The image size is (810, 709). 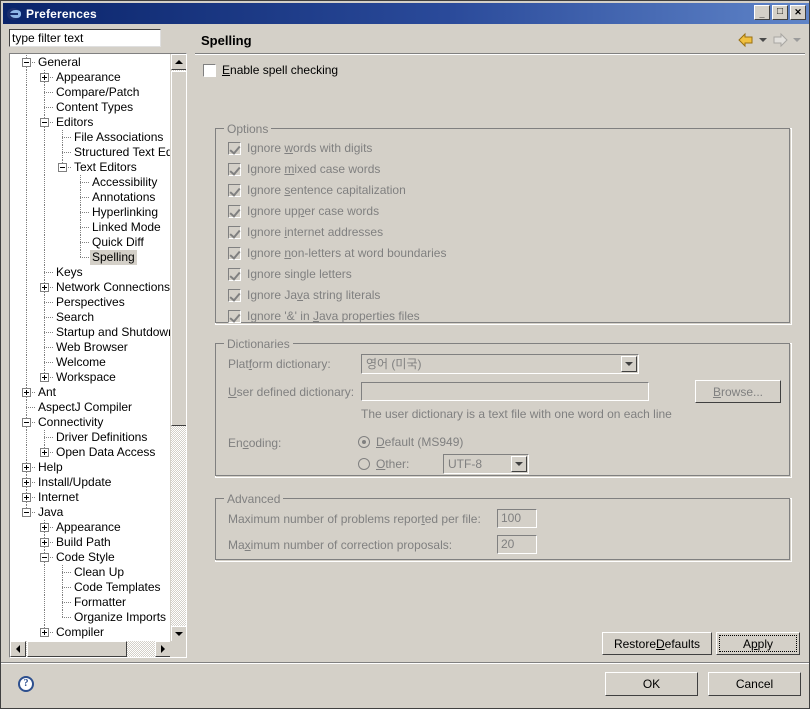 I want to click on tree-item: Text Editors, so click(x=90, y=167).